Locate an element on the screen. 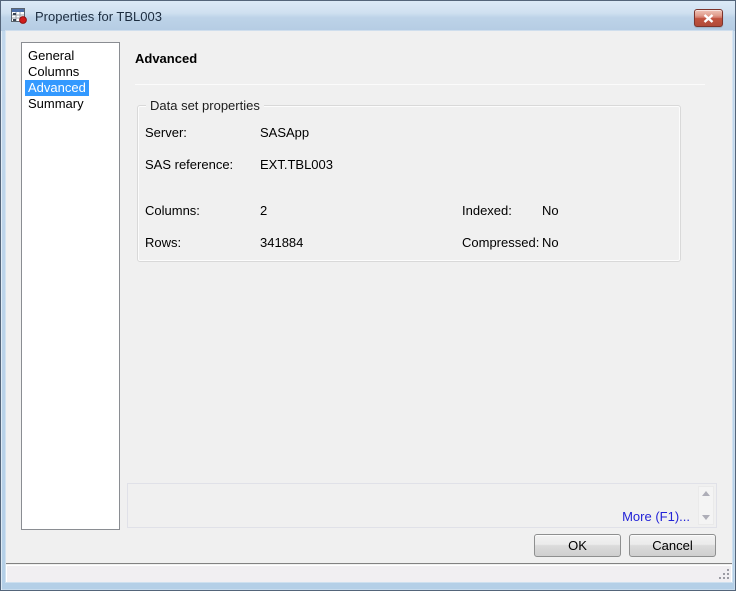  field-label: Columns: is located at coordinates (172, 210).